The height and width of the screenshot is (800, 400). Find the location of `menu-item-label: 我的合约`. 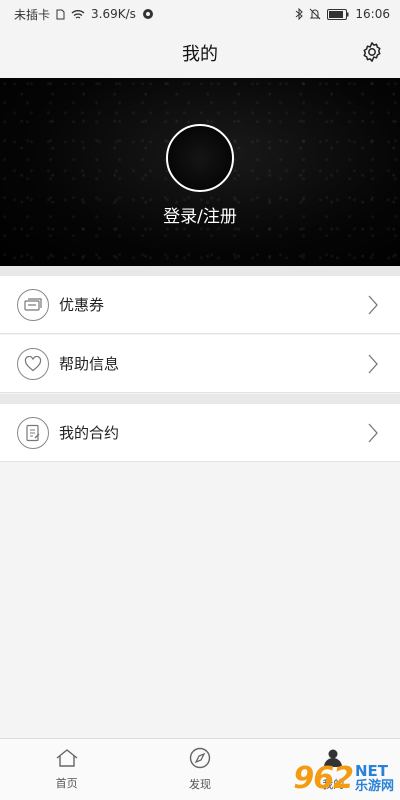

menu-item-label: 我的合约 is located at coordinates (89, 433).